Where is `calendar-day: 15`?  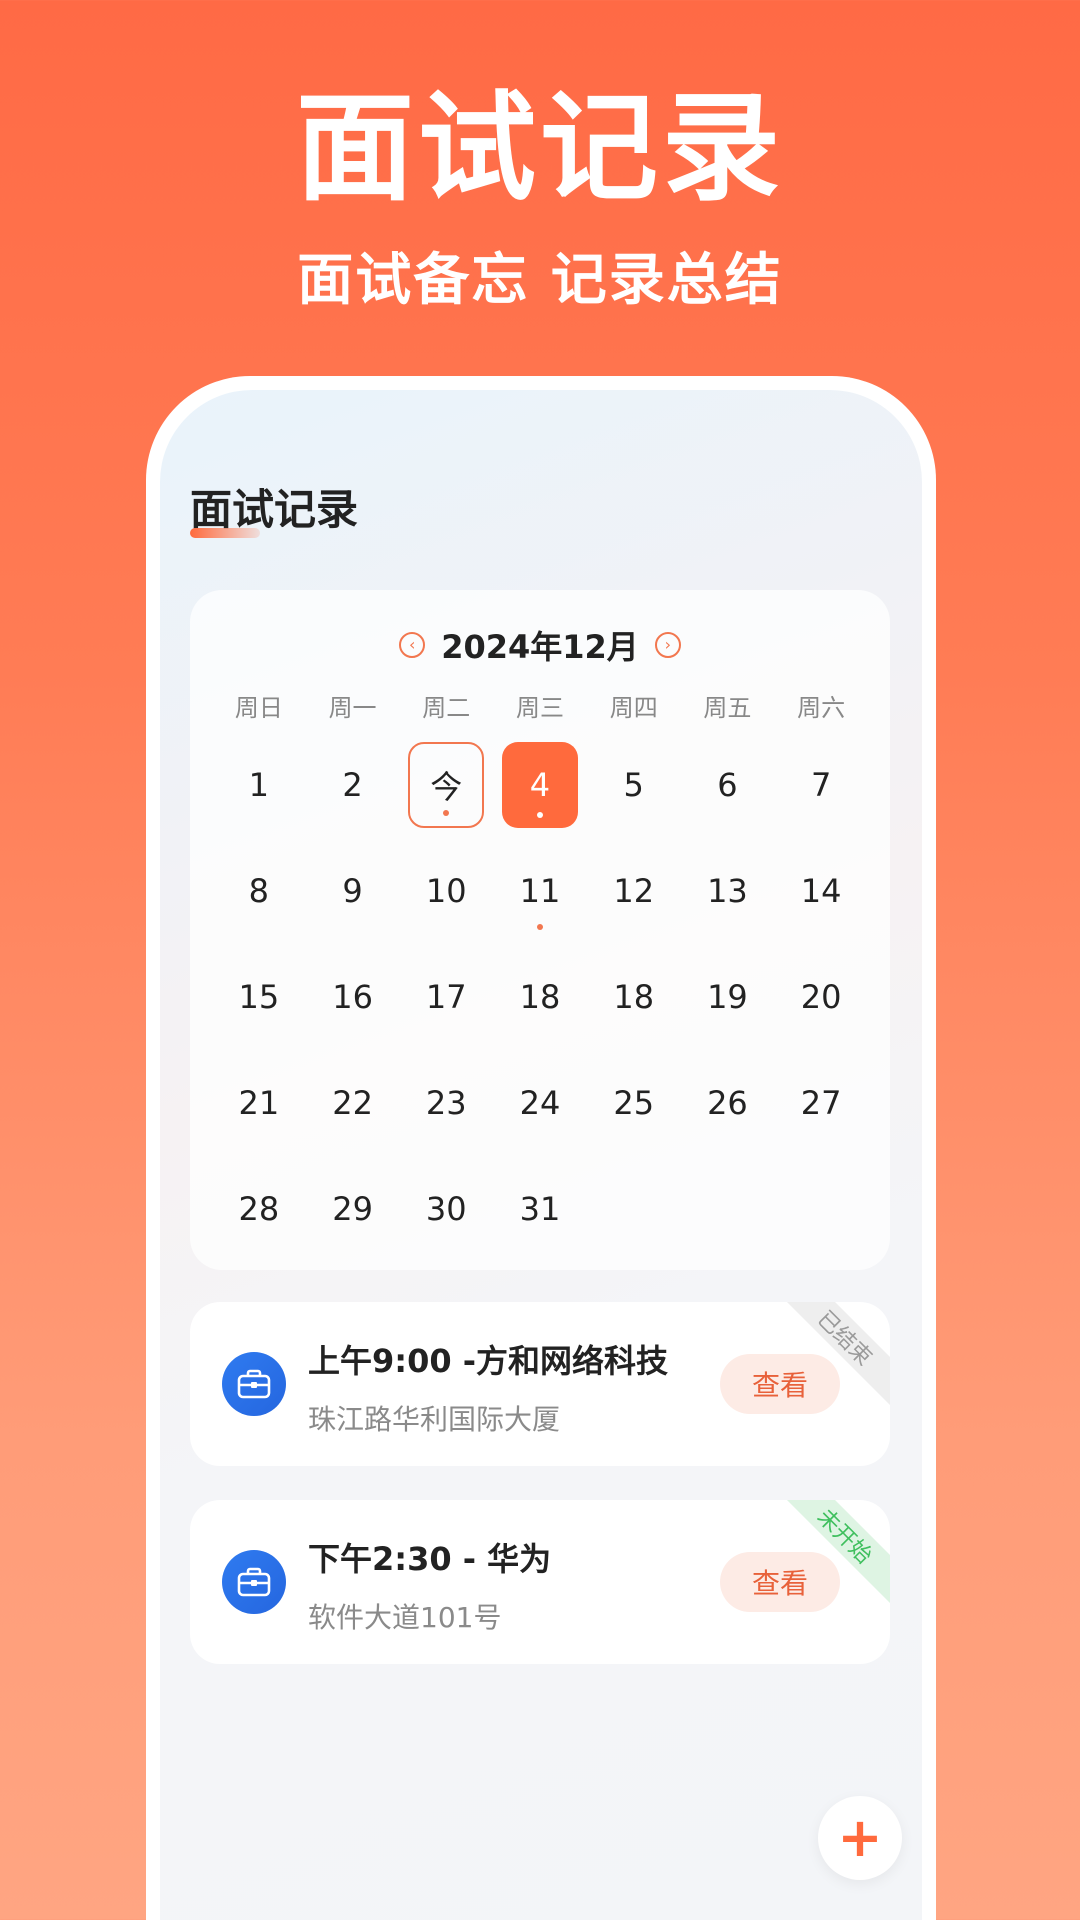
calendar-day: 15 is located at coordinates (259, 997).